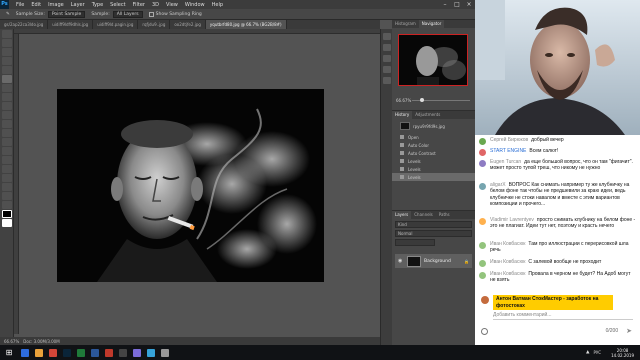 This screenshot has width=640, height=360. Describe the element at coordinates (109, 352) in the screenshot. I see `youtube-icon` at that location.